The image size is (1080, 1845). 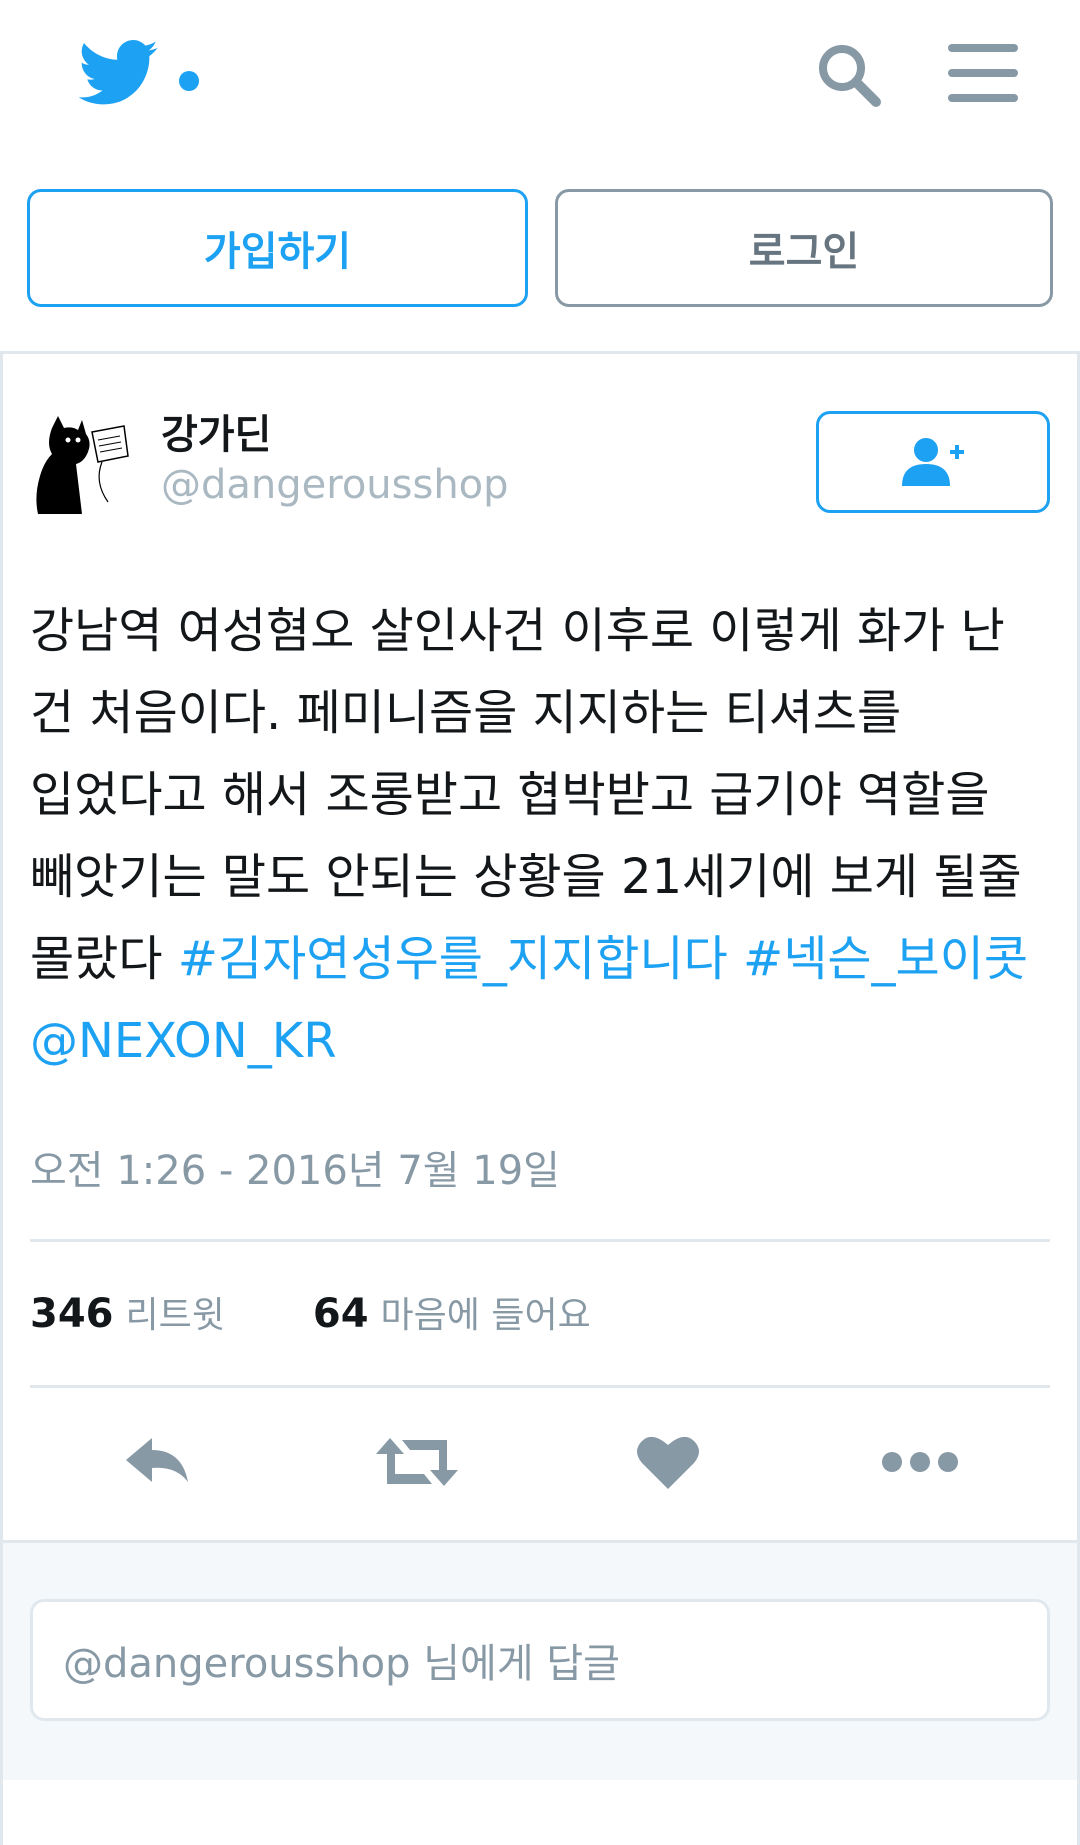 I want to click on like-count-label: 마음에 들어요, so click(x=485, y=1315).